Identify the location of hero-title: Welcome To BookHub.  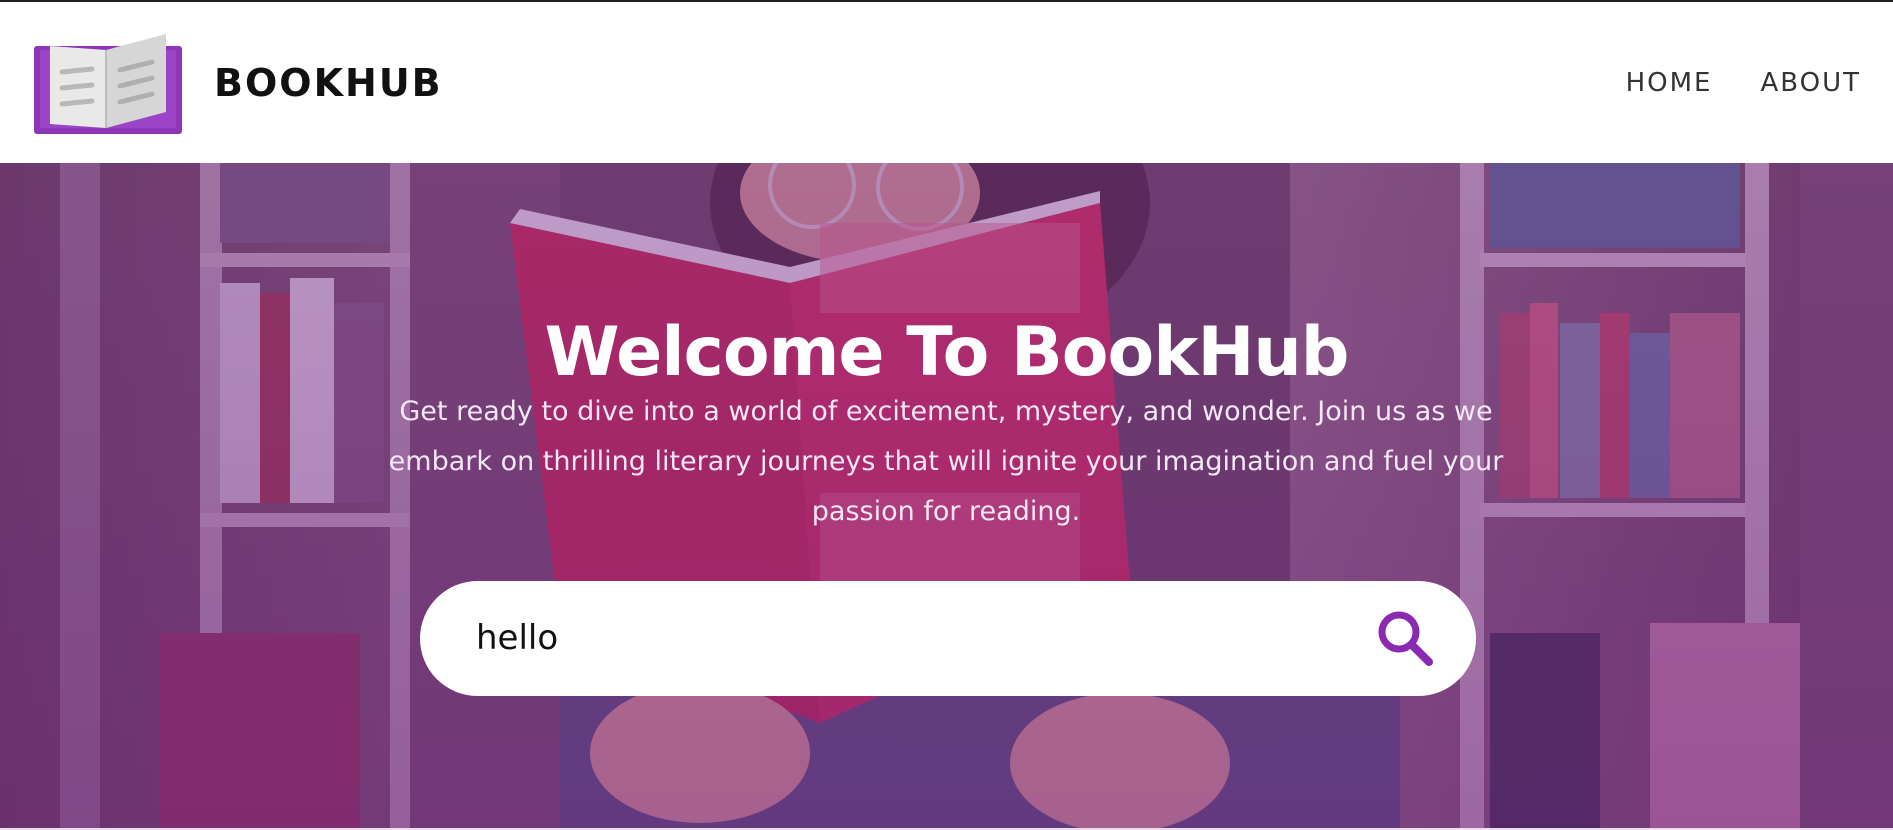
(947, 352).